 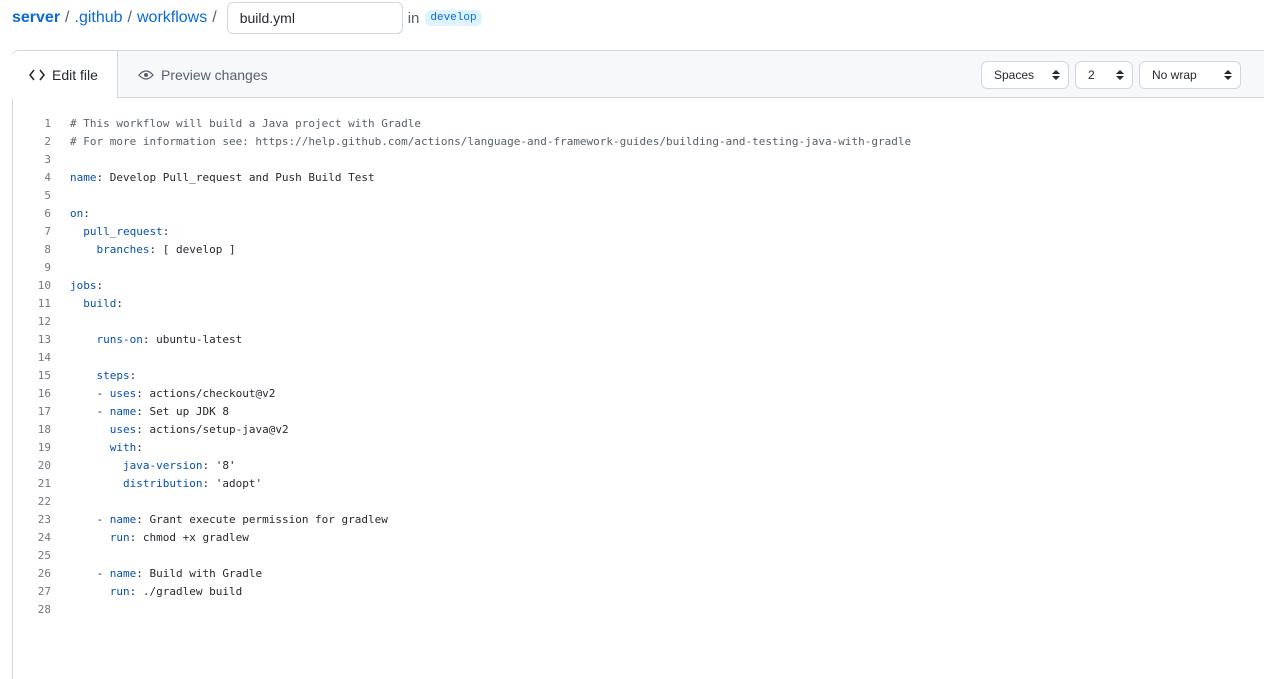 I want to click on indent-size-select: 2, so click(x=1104, y=75).